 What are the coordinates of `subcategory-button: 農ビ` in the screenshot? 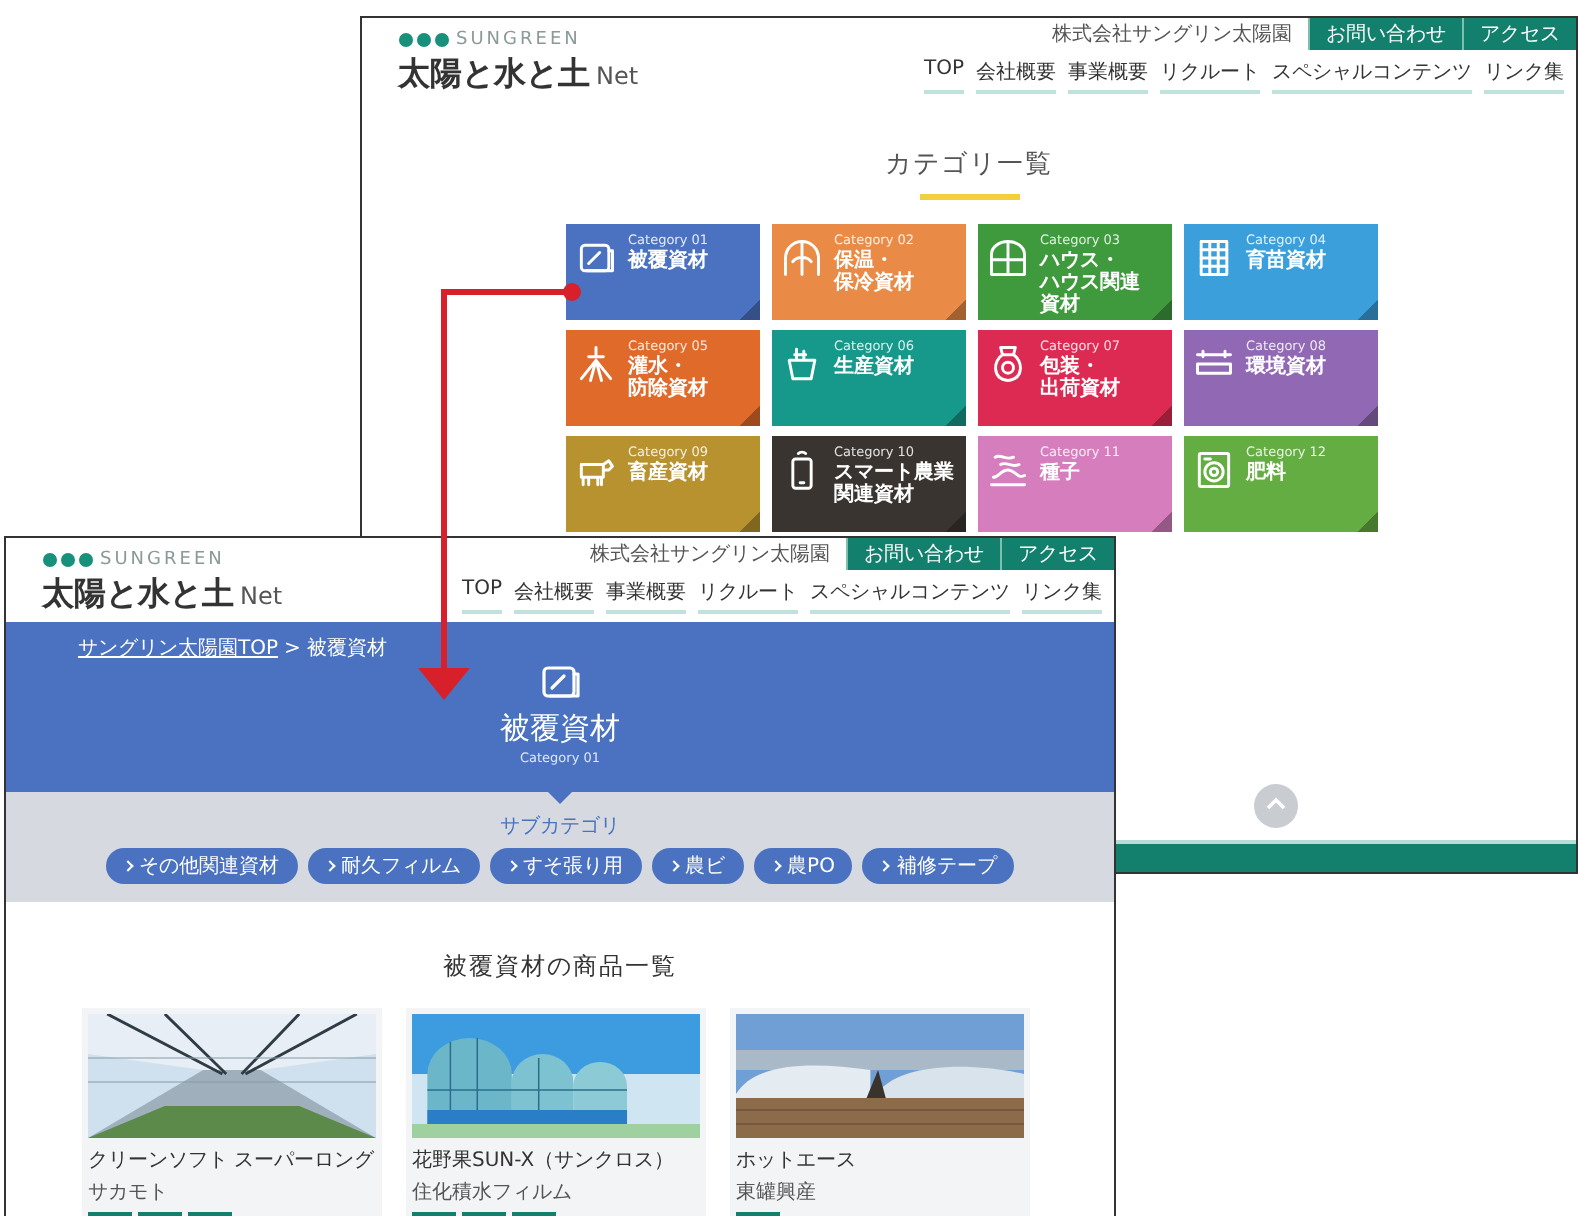 It's located at (697, 866).